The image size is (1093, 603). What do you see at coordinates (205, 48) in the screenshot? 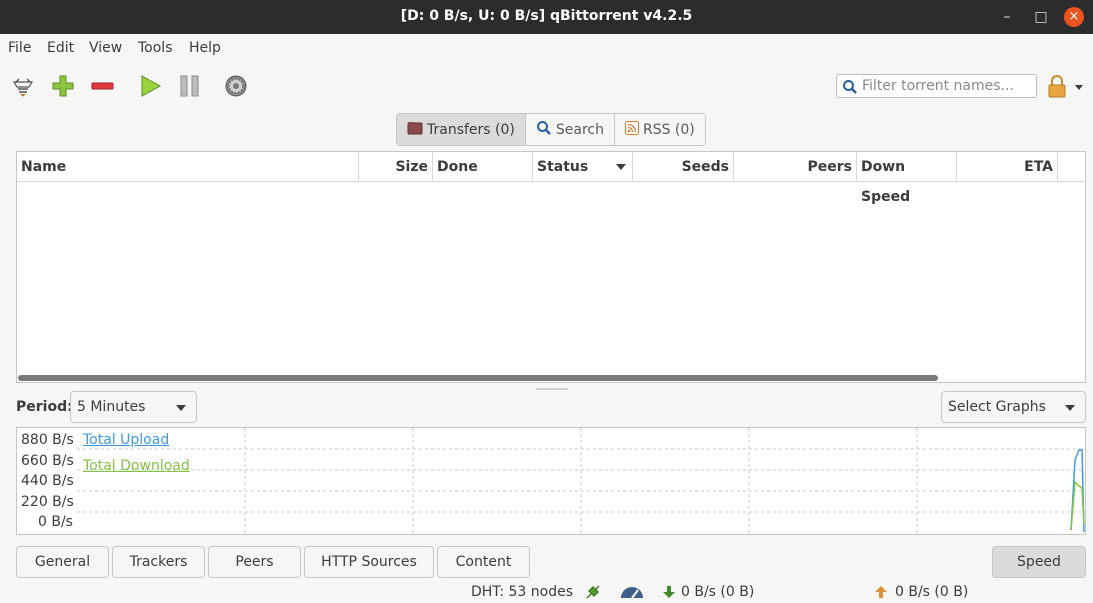
I see `menu-help: Help` at bounding box center [205, 48].